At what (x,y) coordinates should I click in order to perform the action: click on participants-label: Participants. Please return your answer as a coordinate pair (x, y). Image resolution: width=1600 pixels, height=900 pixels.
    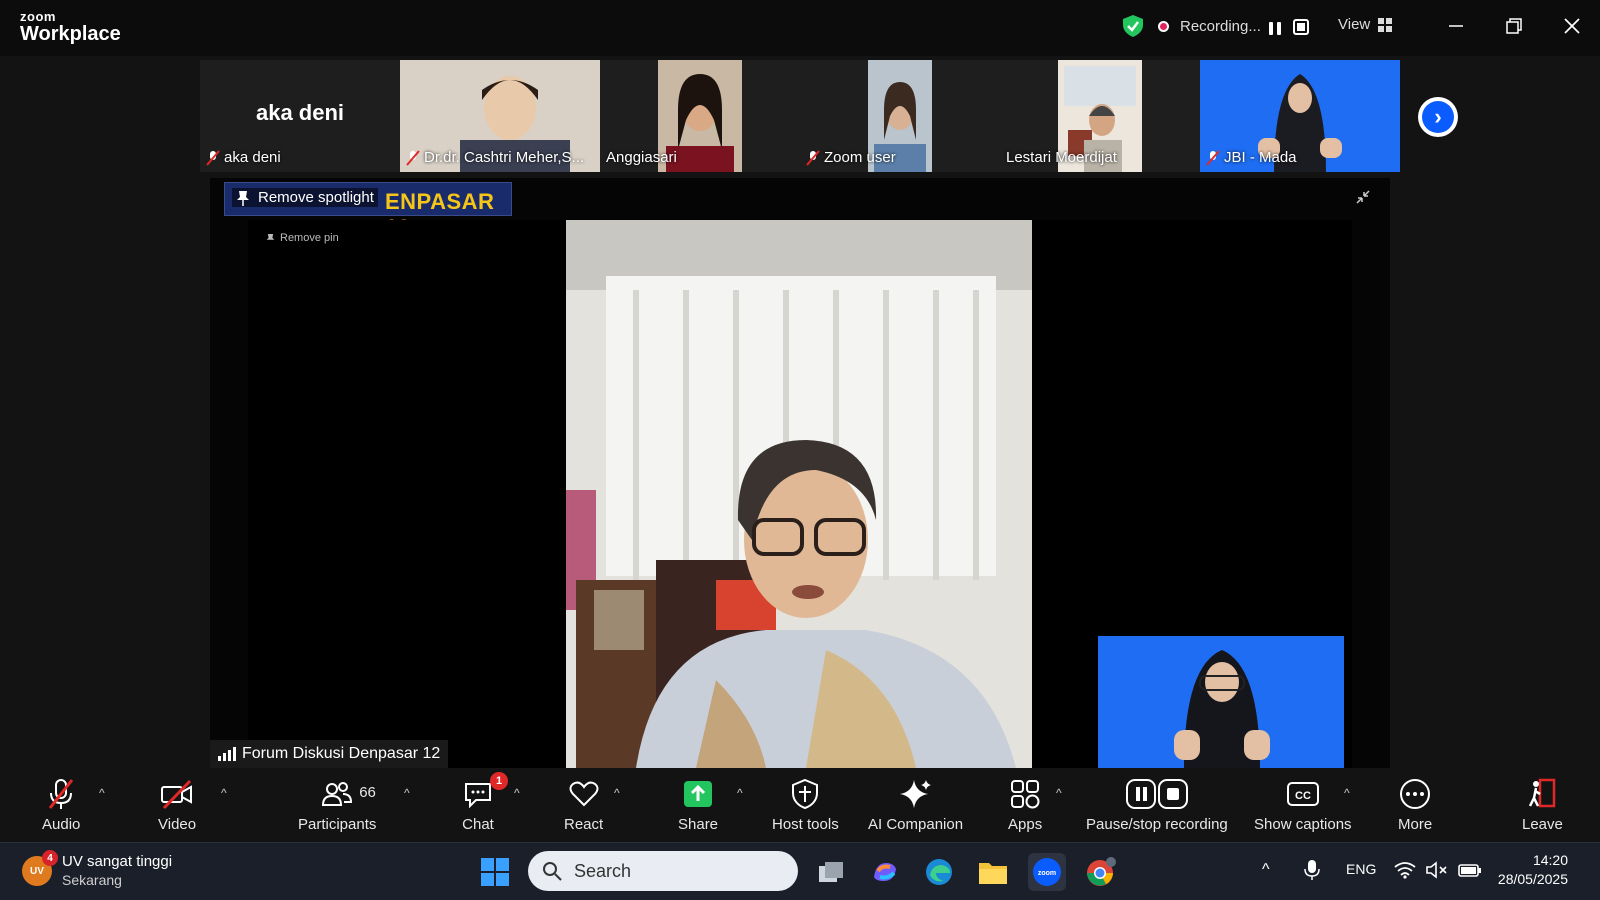
    Looking at the image, I should click on (337, 824).